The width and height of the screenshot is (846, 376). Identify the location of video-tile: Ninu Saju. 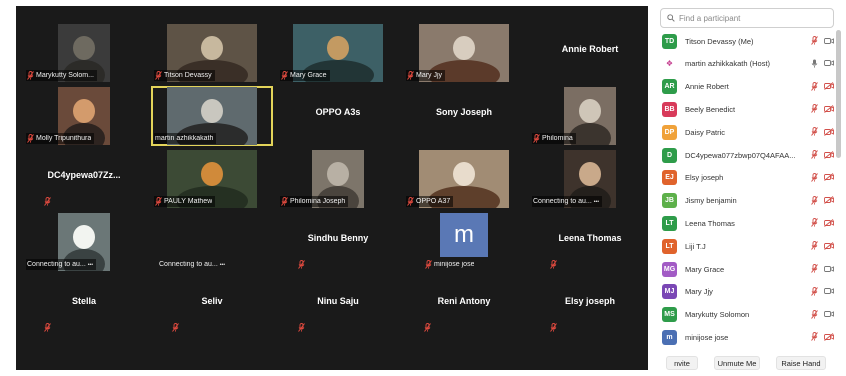
(338, 305).